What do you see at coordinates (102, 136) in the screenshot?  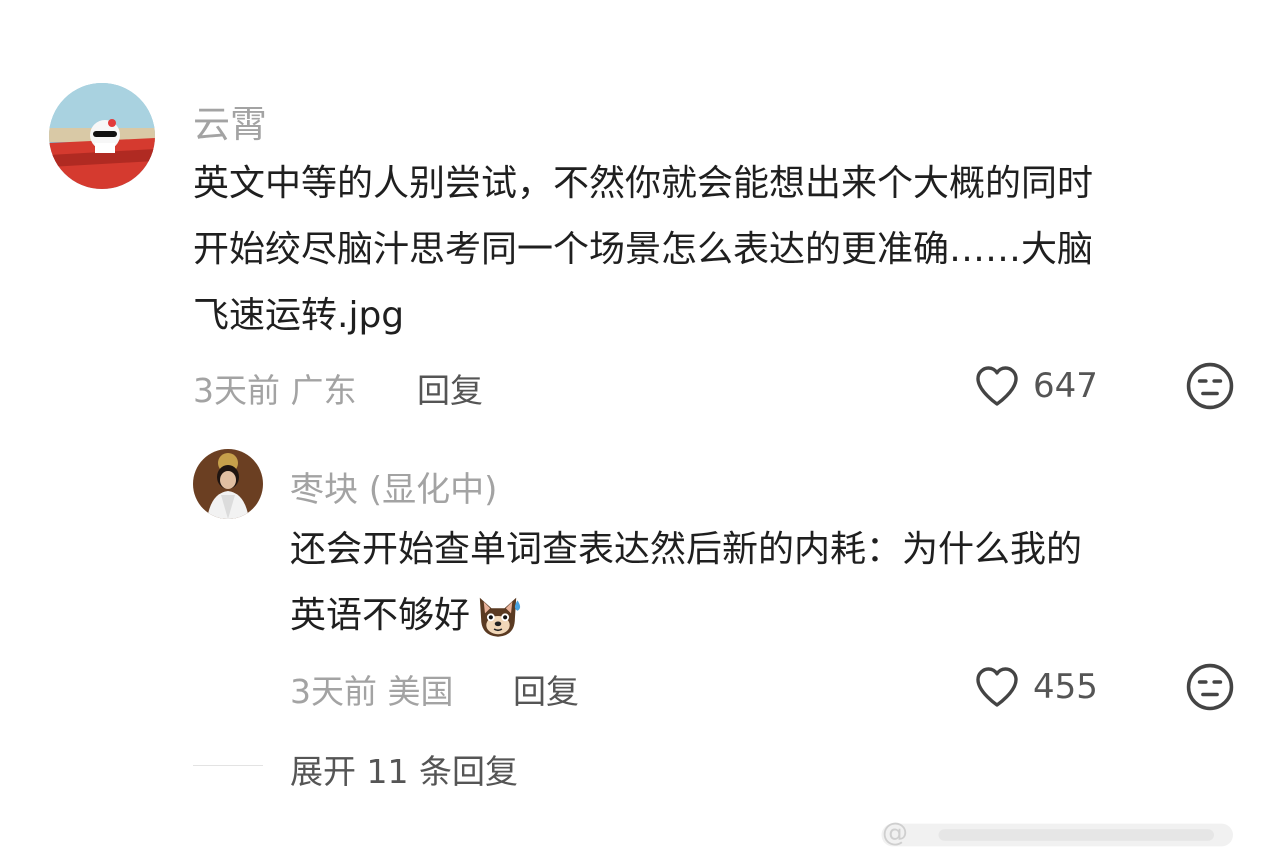 I see `avatar` at bounding box center [102, 136].